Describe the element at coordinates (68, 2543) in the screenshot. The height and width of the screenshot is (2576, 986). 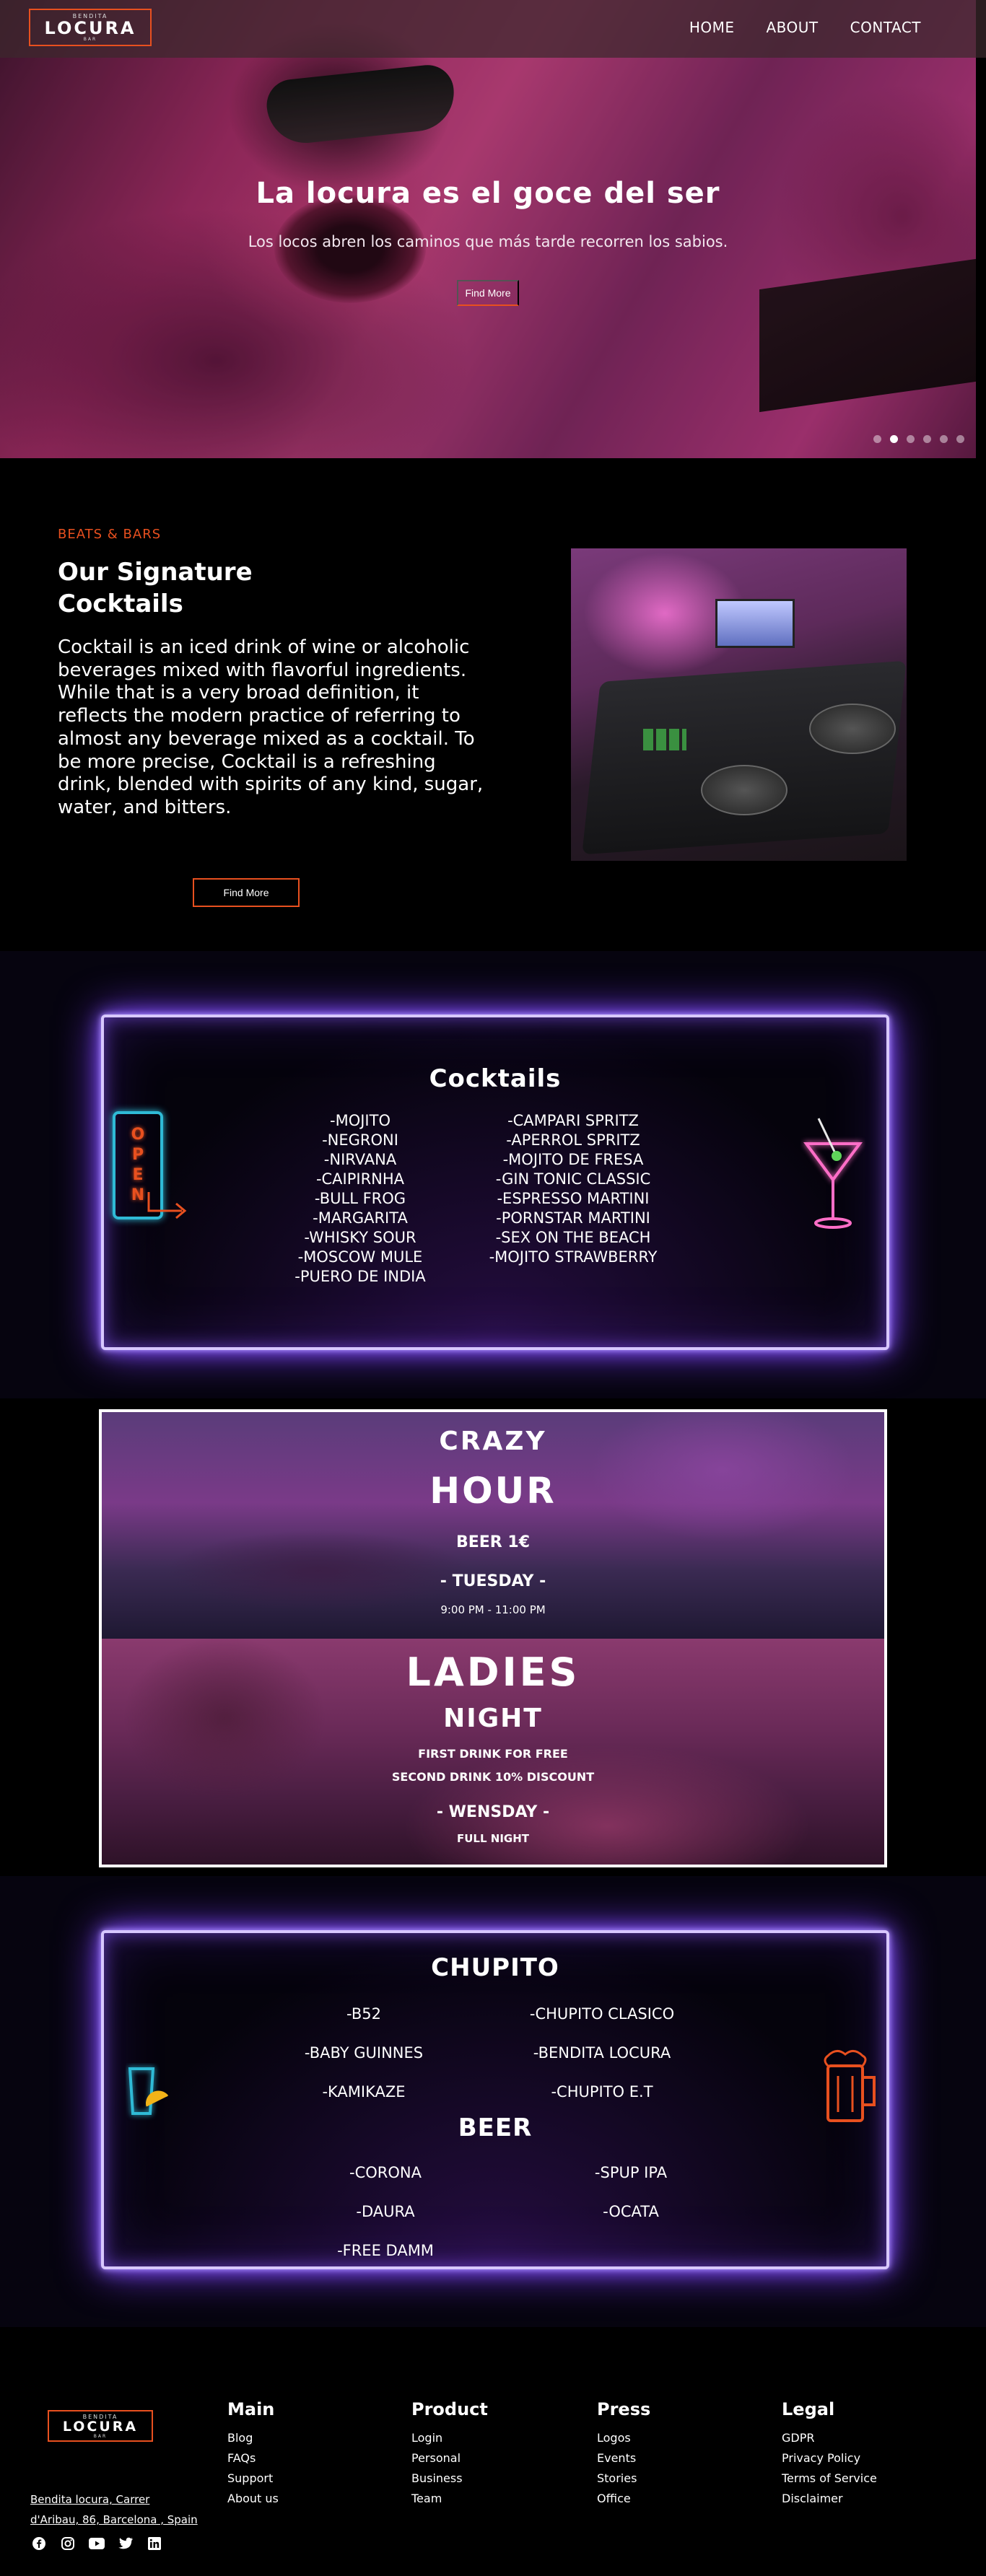
I see `instagram-icon` at that location.